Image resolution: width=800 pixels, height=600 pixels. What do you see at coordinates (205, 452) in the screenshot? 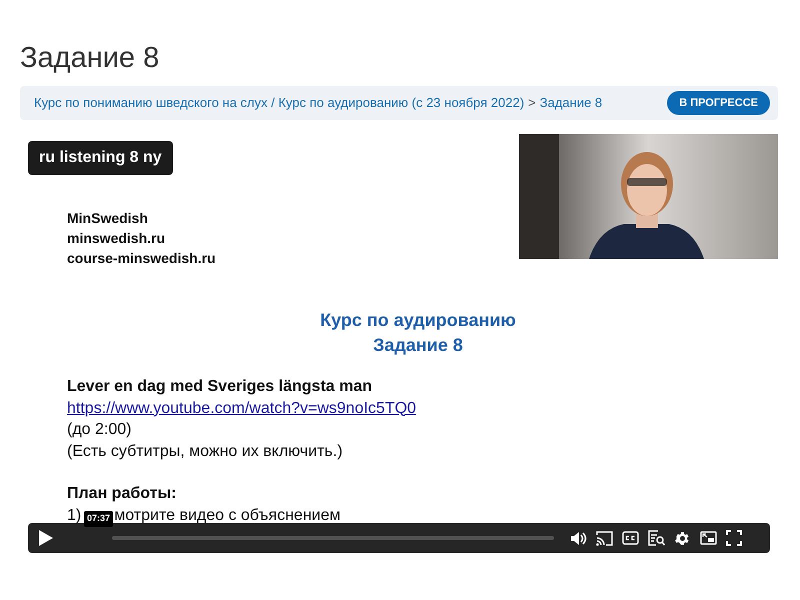
I see `slide-text: (Есть субтитры, можно их включить.)` at bounding box center [205, 452].